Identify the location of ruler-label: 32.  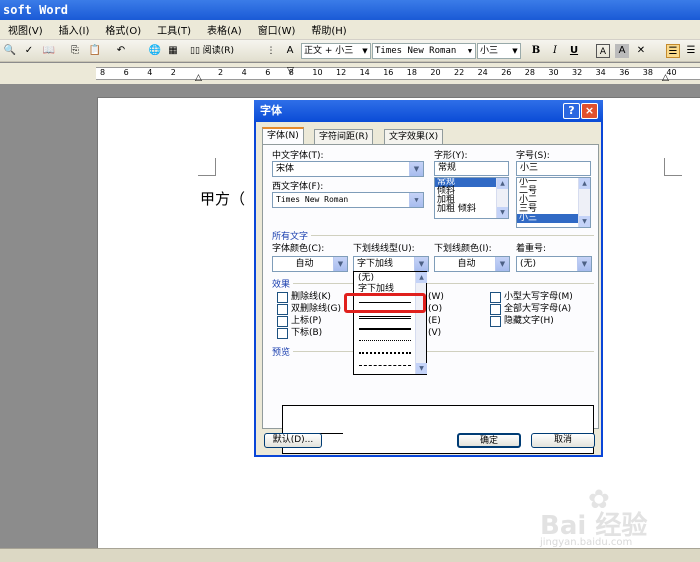
(577, 72).